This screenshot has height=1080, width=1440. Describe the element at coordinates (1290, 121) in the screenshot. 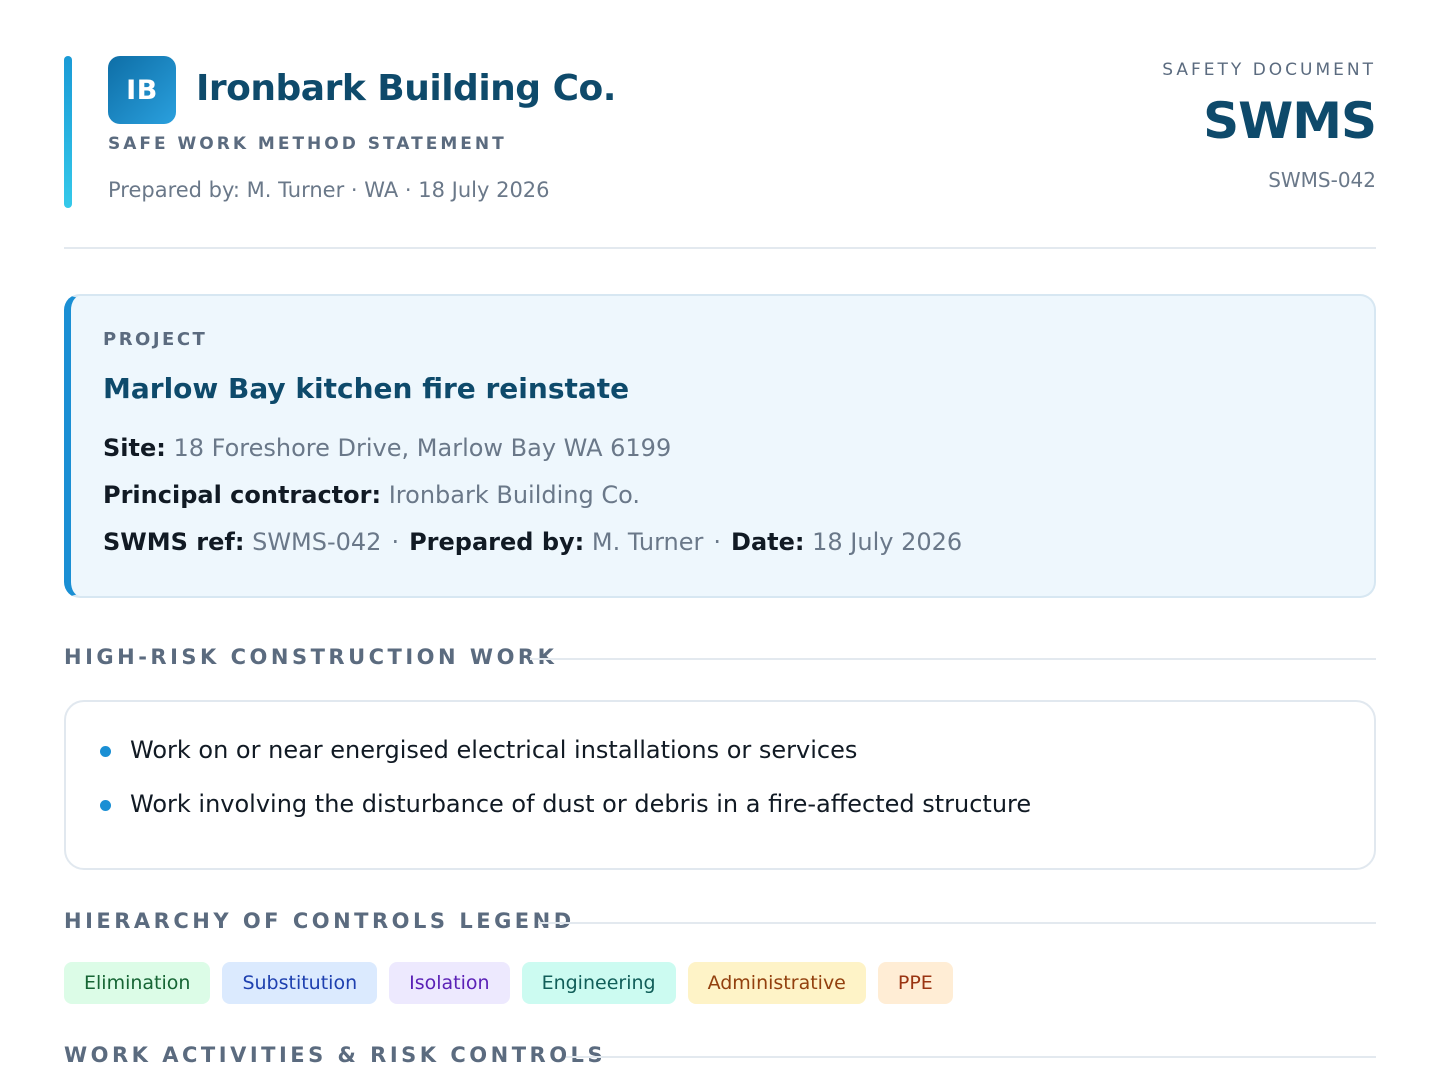

I see `document-type: SWMS` at that location.